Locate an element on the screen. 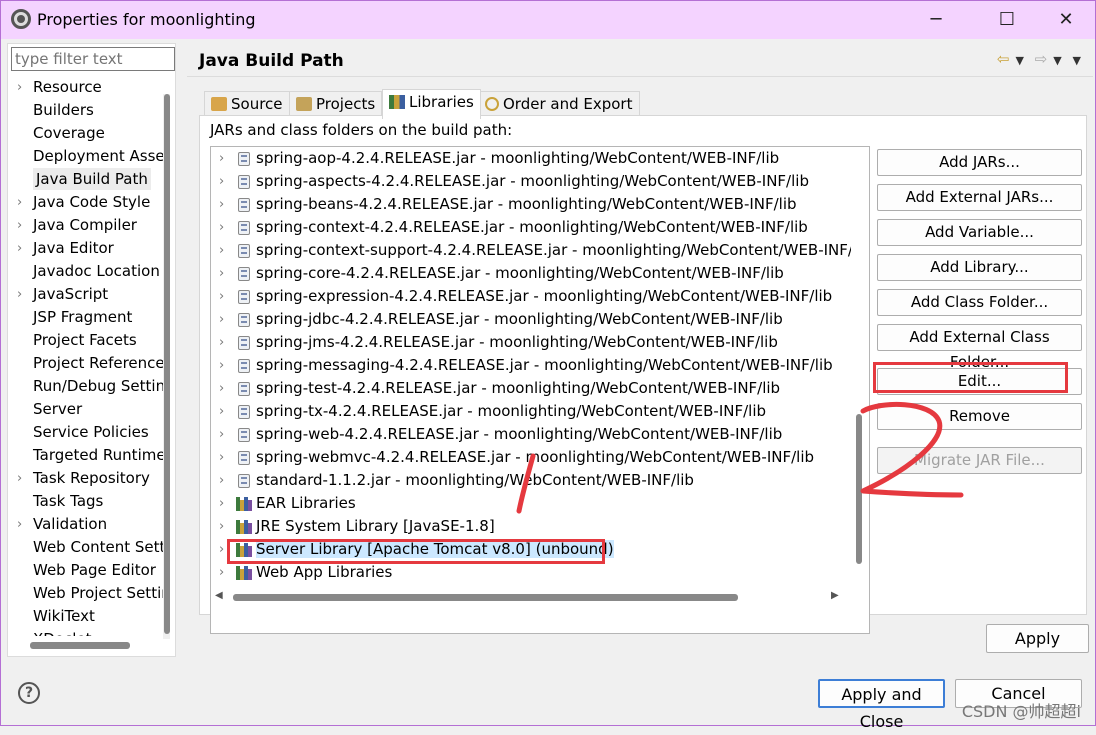  sidebar-item: Server is located at coordinates (85, 409).